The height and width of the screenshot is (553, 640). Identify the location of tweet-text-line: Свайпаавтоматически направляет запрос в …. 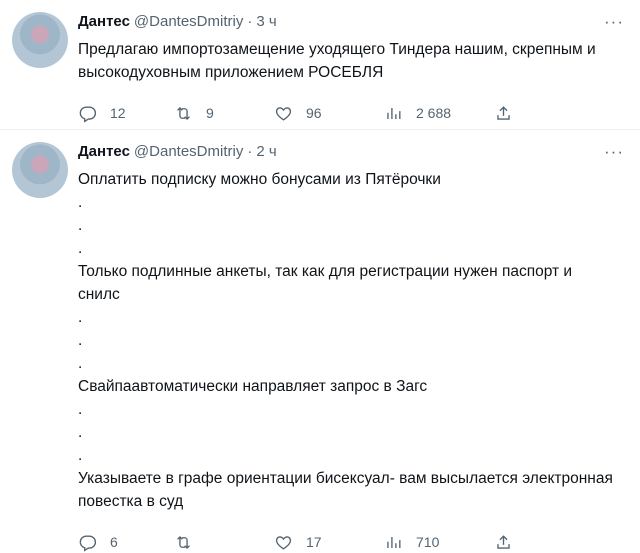
(253, 386).